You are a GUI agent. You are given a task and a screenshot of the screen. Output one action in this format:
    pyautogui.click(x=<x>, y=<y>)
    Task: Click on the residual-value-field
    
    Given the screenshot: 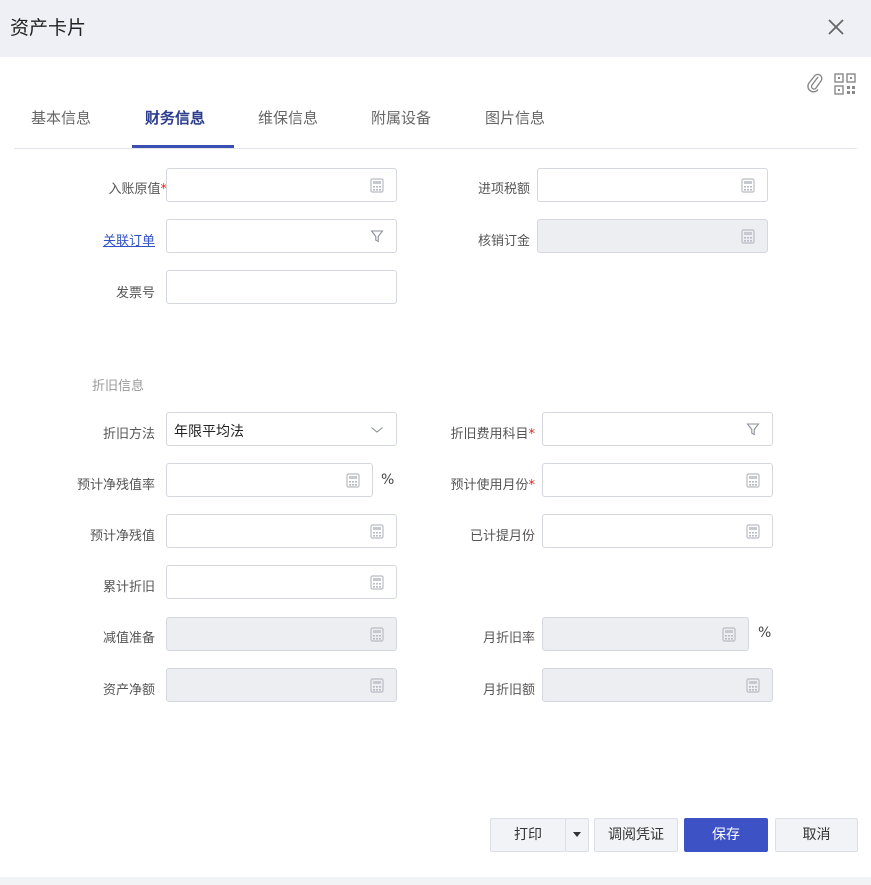 What is the action you would take?
    pyautogui.click(x=281, y=531)
    